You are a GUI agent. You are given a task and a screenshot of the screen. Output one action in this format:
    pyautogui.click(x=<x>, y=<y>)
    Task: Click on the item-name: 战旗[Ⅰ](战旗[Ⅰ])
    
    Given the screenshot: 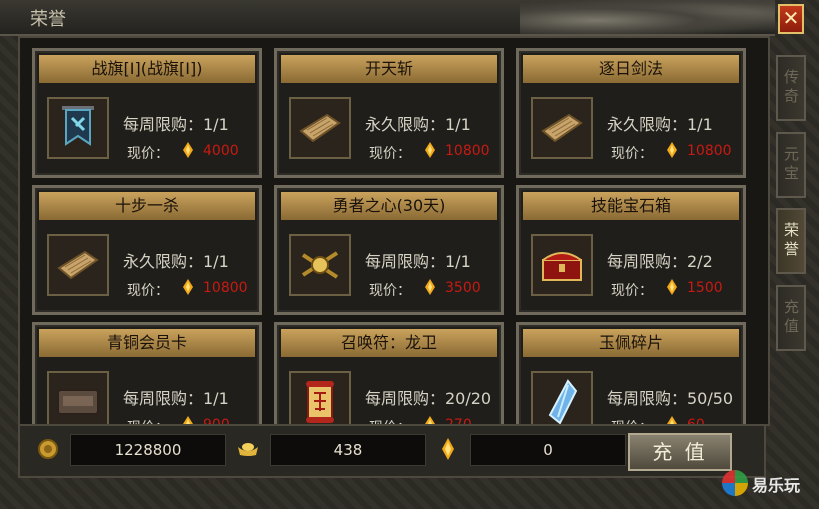 What is the action you would take?
    pyautogui.click(x=147, y=69)
    